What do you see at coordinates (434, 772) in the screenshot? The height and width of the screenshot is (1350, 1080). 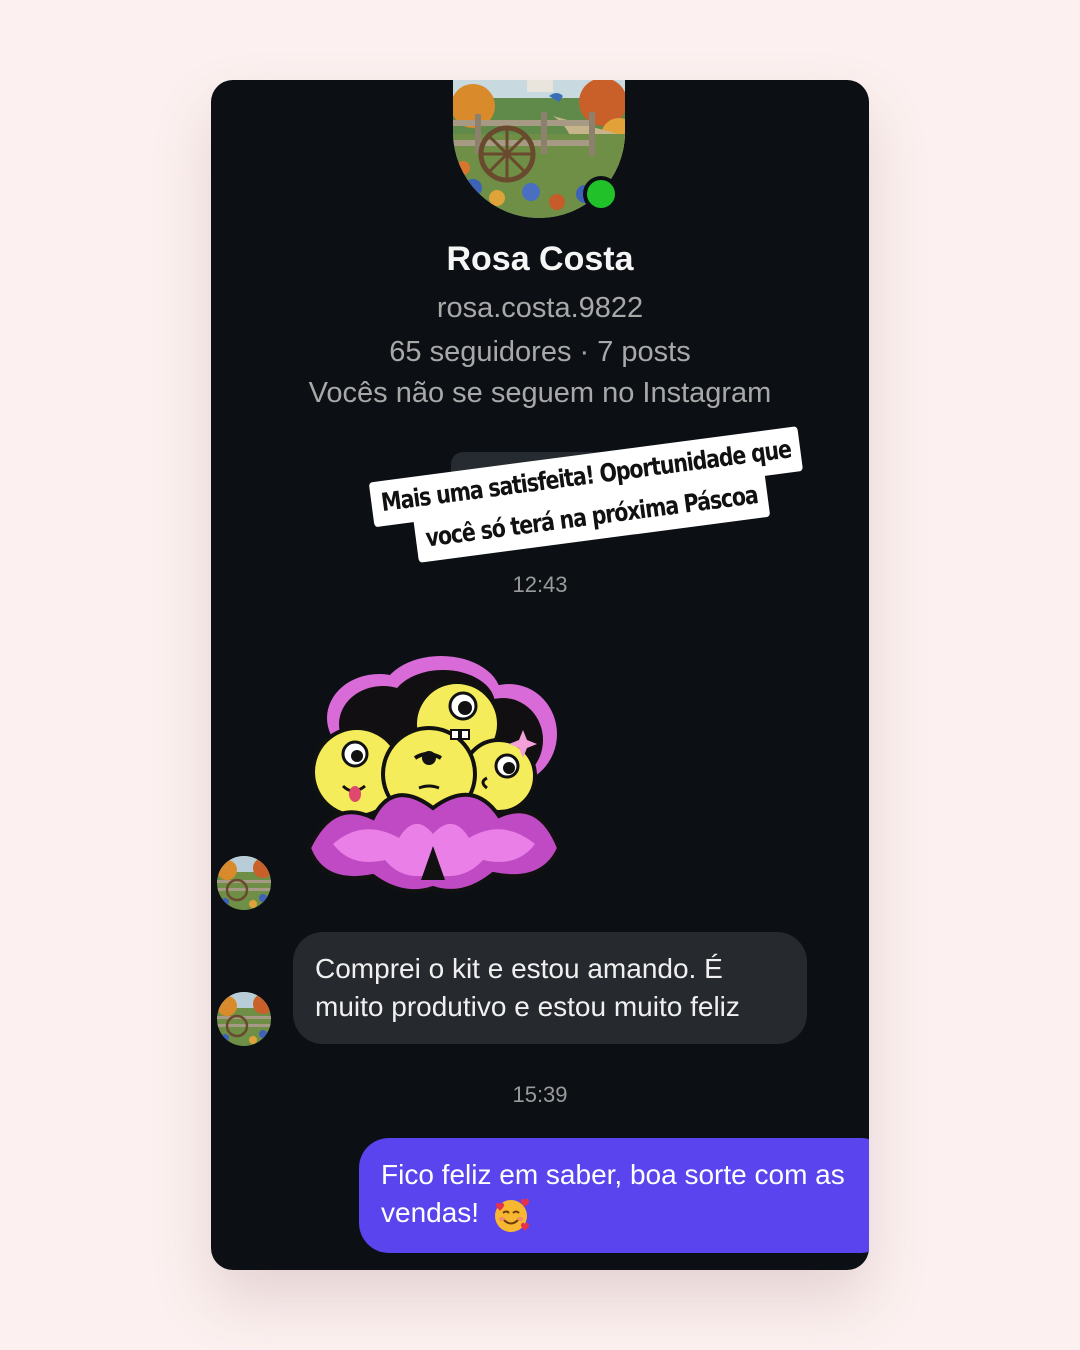 I see `flower-sticker-icon` at bounding box center [434, 772].